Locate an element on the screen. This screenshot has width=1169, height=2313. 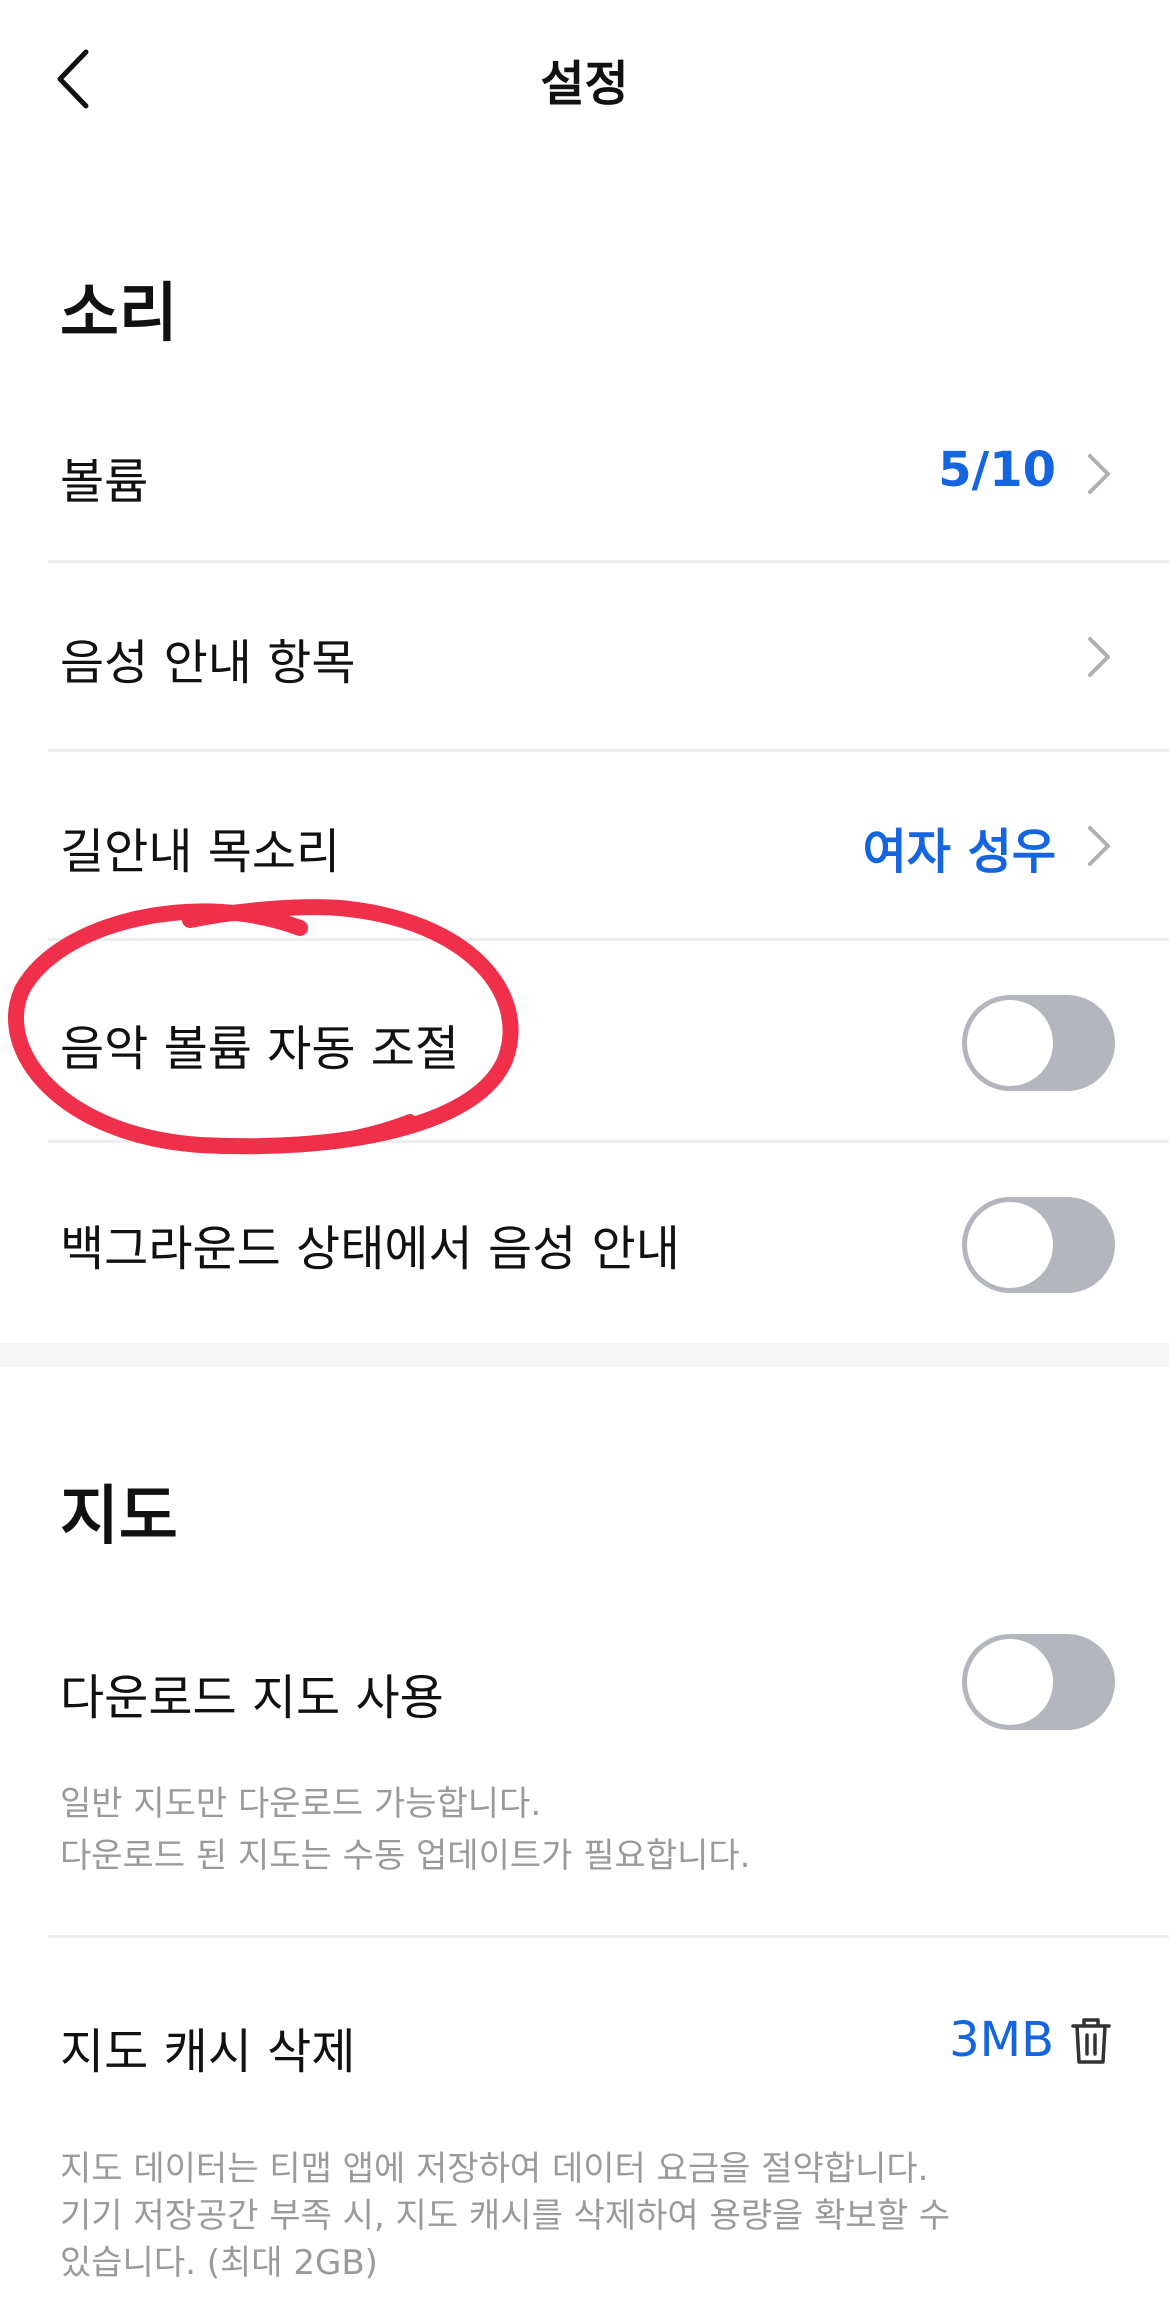
auto-music-volume-toggle is located at coordinates (1038, 1043).